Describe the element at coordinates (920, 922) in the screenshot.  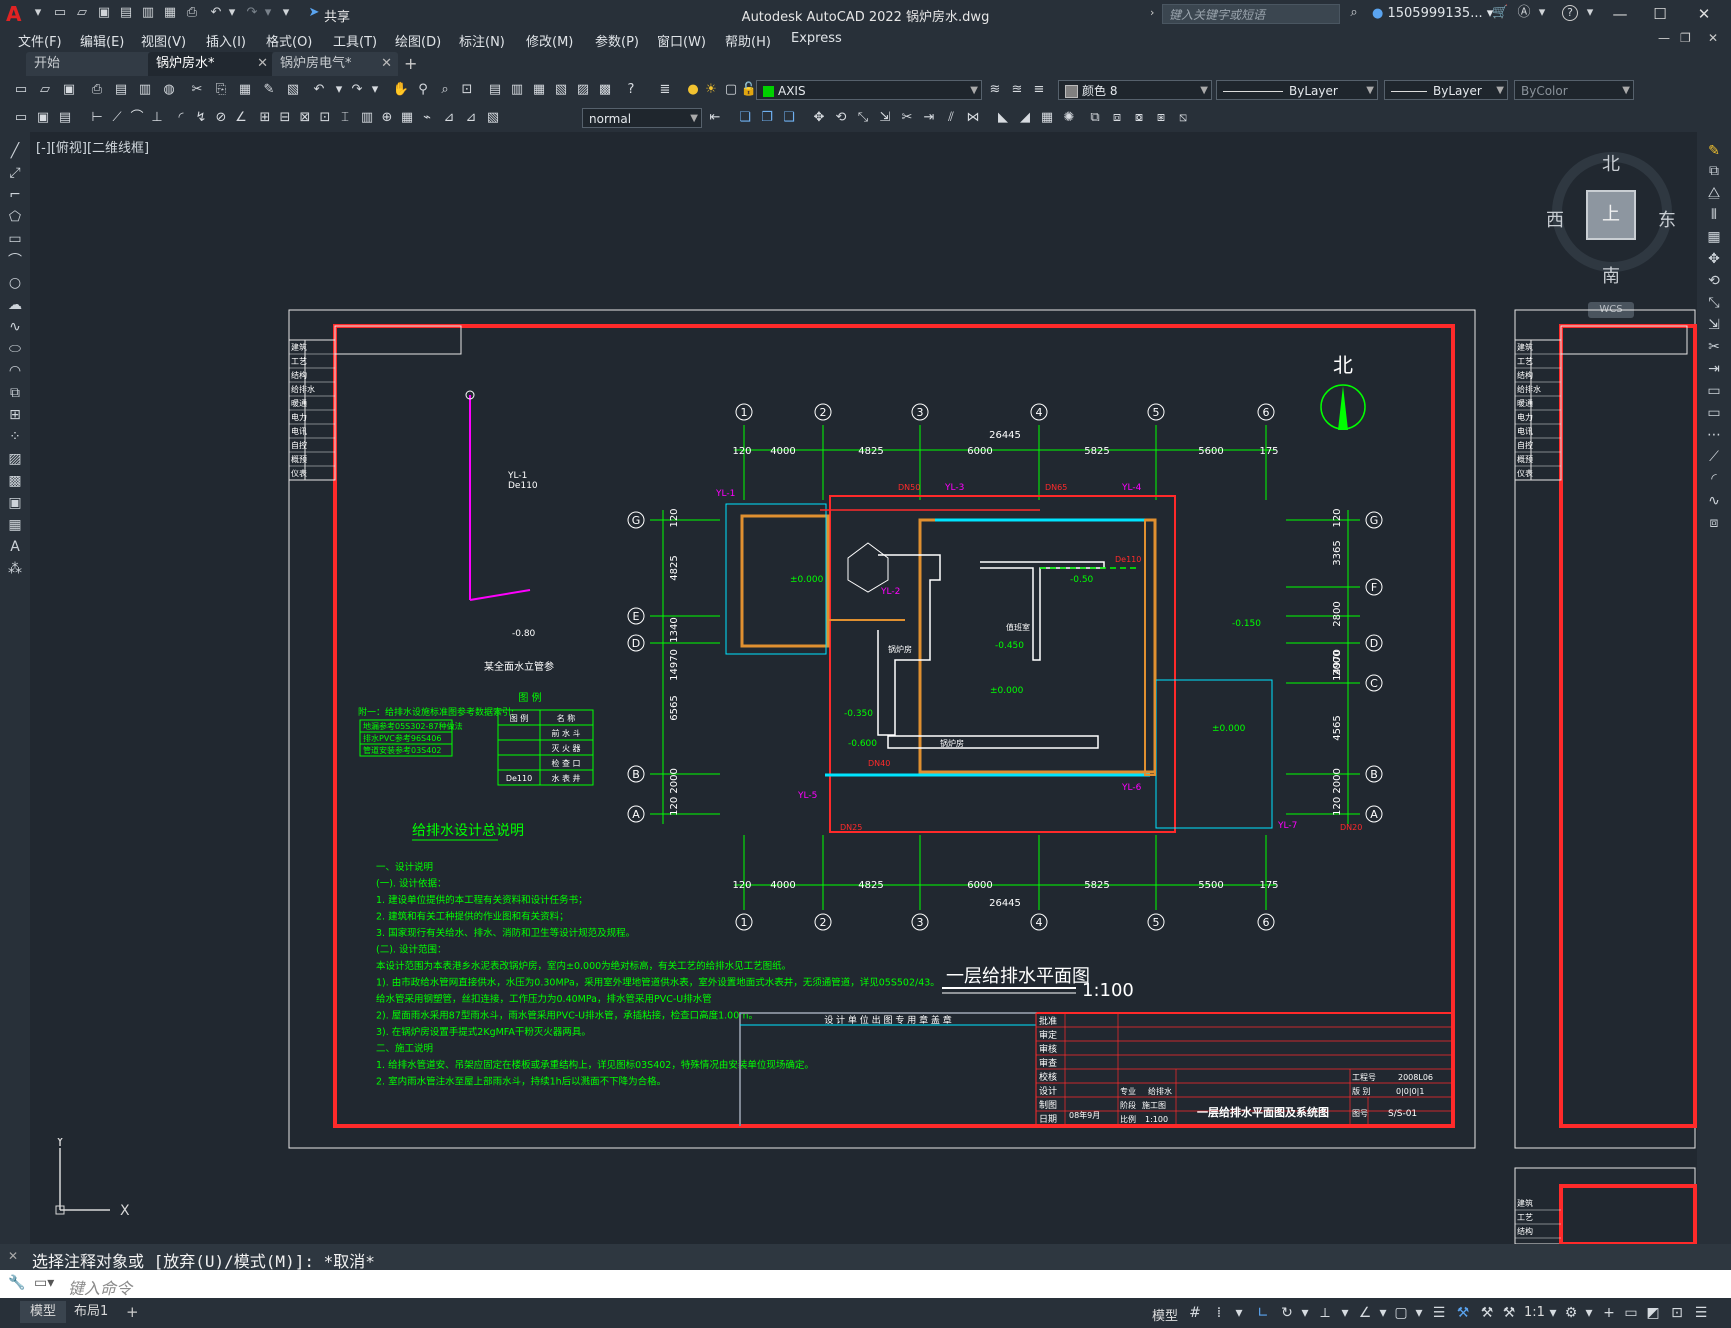
I see `axis-bubble-bottom: 3` at that location.